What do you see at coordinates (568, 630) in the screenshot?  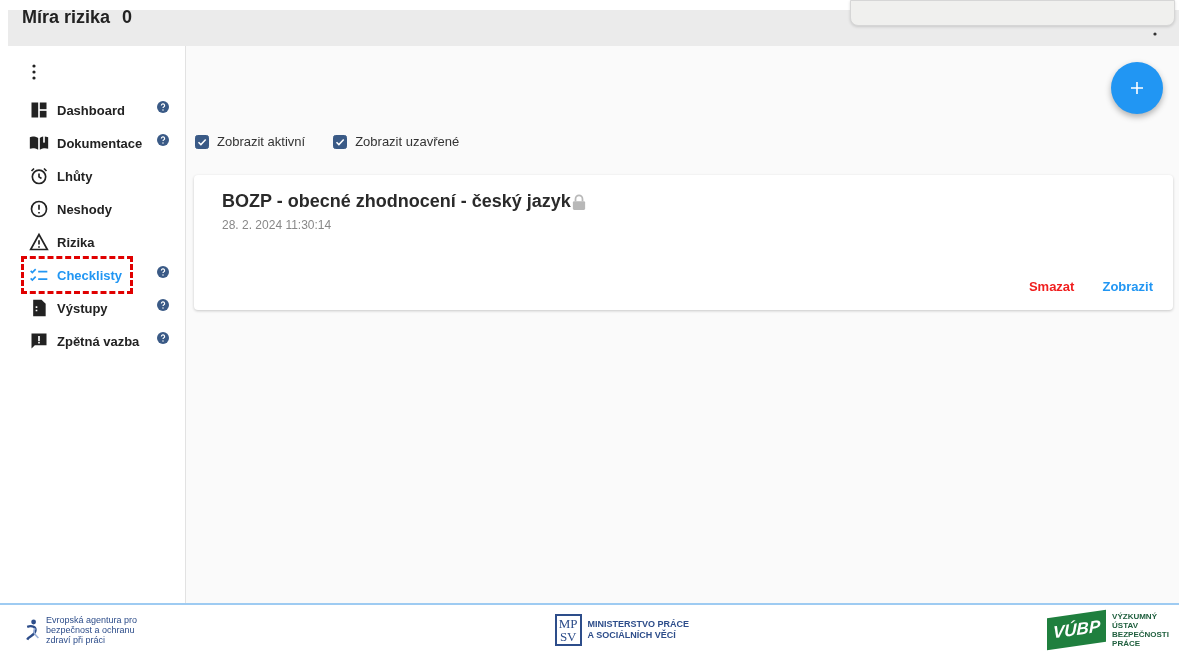 I see `ministry-logo: MP SV` at bounding box center [568, 630].